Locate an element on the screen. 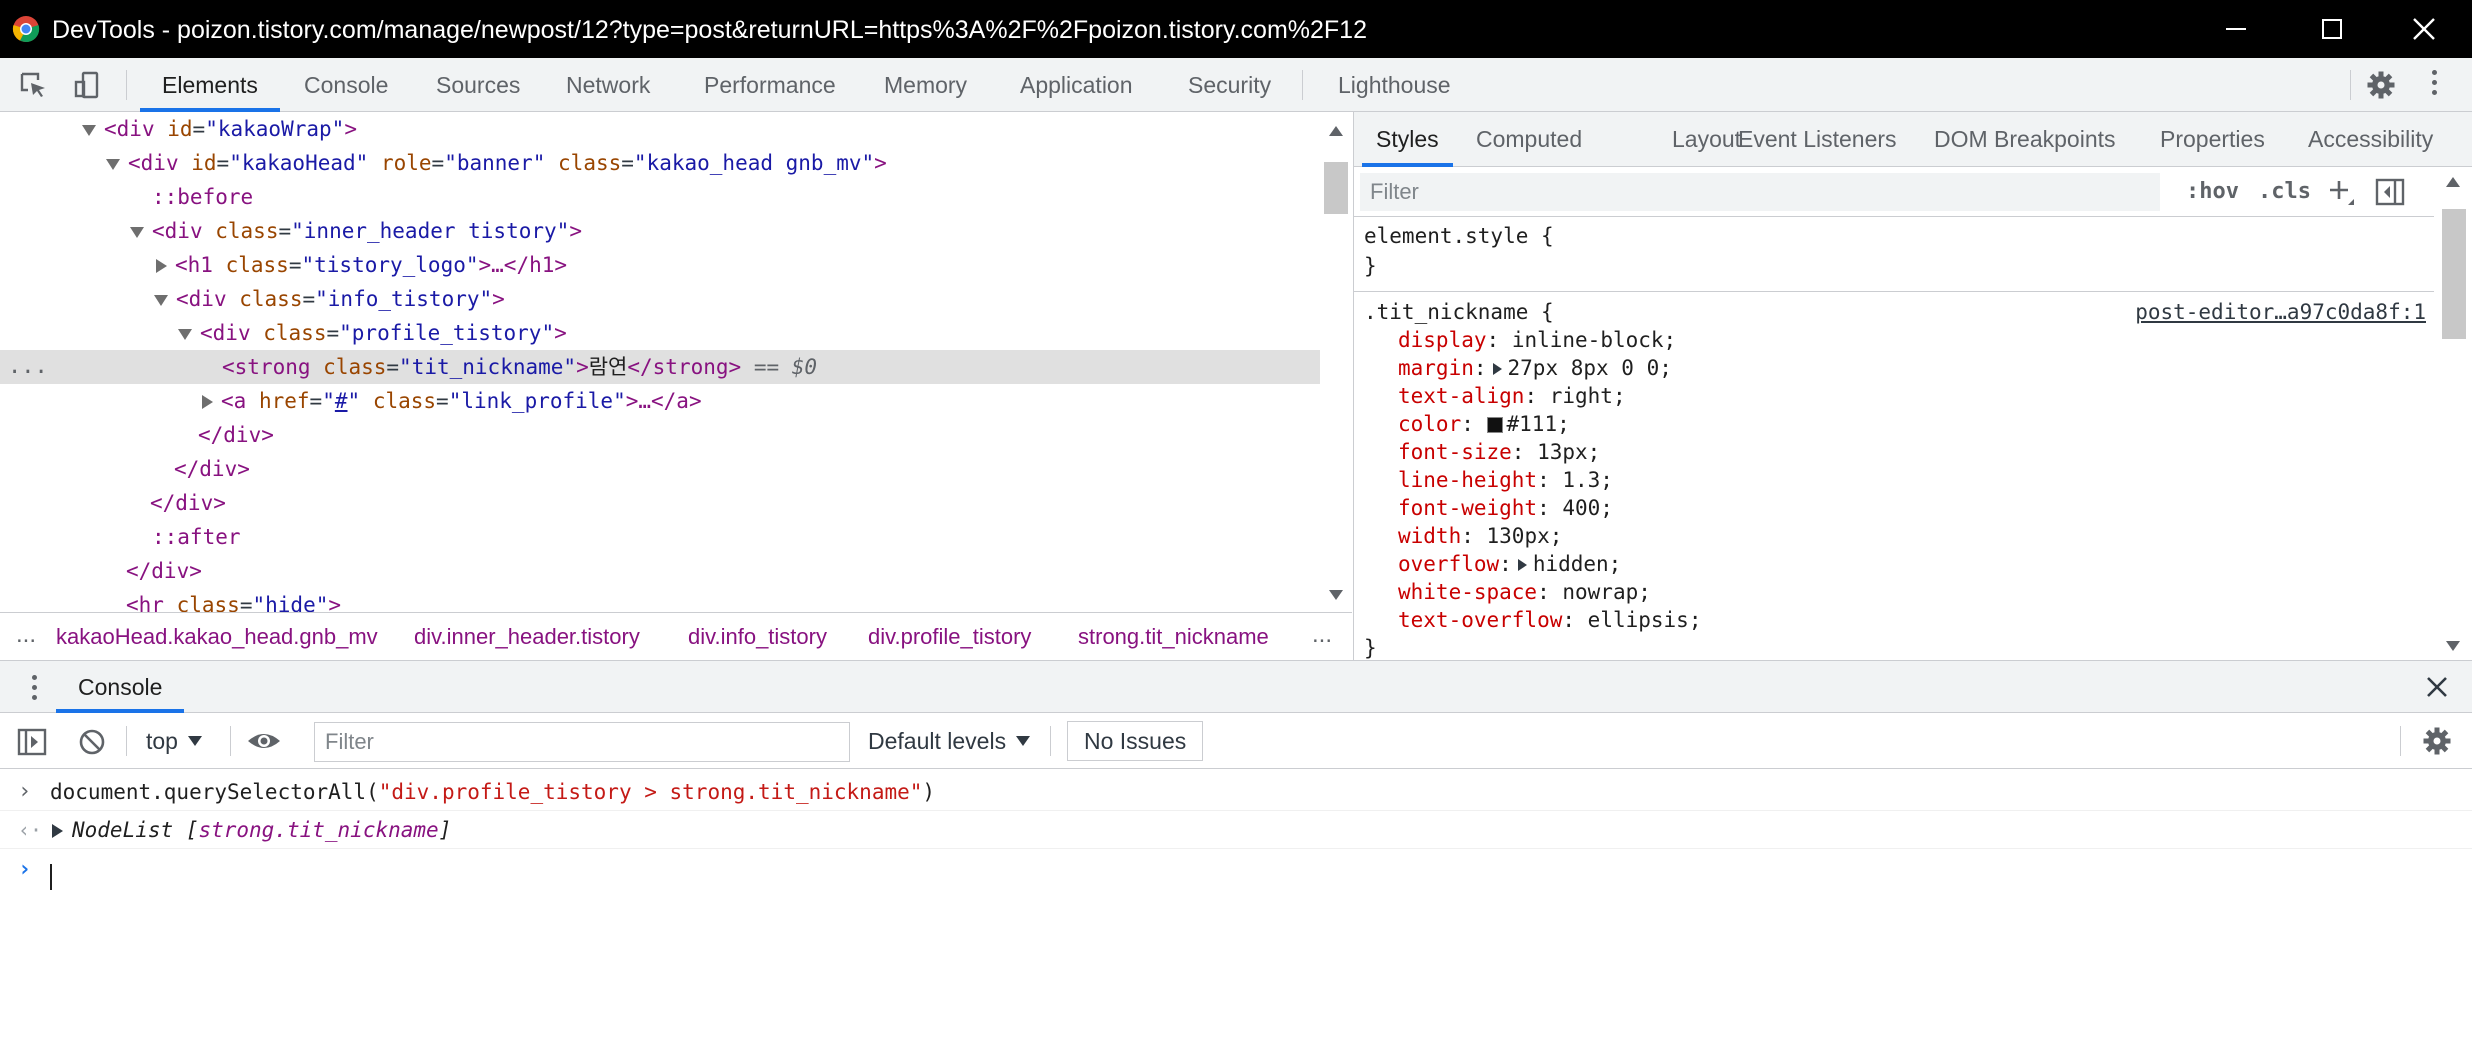  drawer-menu-icon is located at coordinates (35, 690).